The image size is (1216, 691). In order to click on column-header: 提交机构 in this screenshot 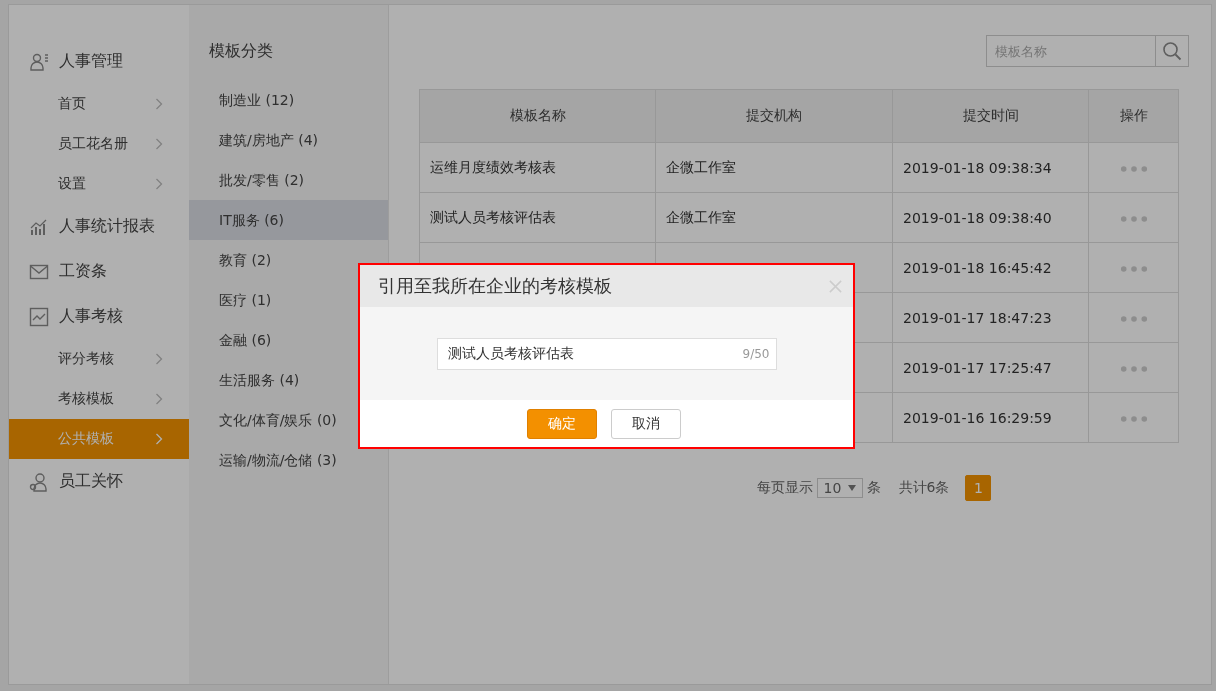, I will do `click(774, 116)`.